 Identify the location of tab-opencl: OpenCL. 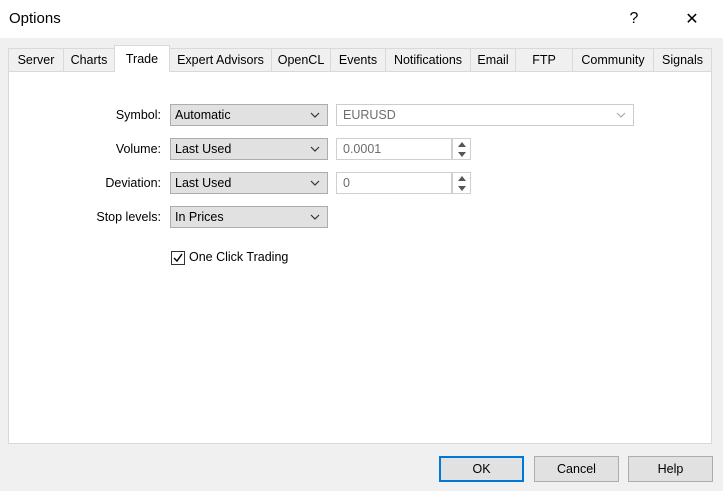
(301, 59).